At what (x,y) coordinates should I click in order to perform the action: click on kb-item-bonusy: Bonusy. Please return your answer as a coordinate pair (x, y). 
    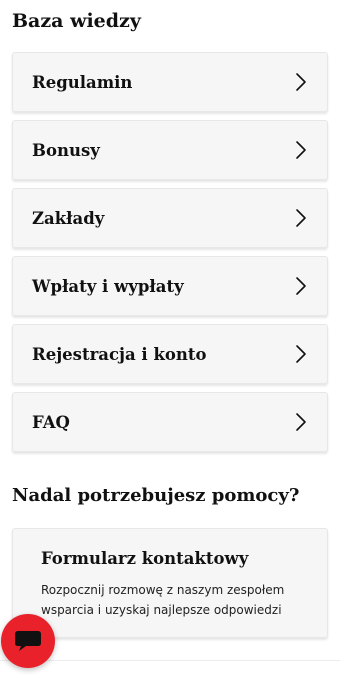
    Looking at the image, I should click on (170, 150).